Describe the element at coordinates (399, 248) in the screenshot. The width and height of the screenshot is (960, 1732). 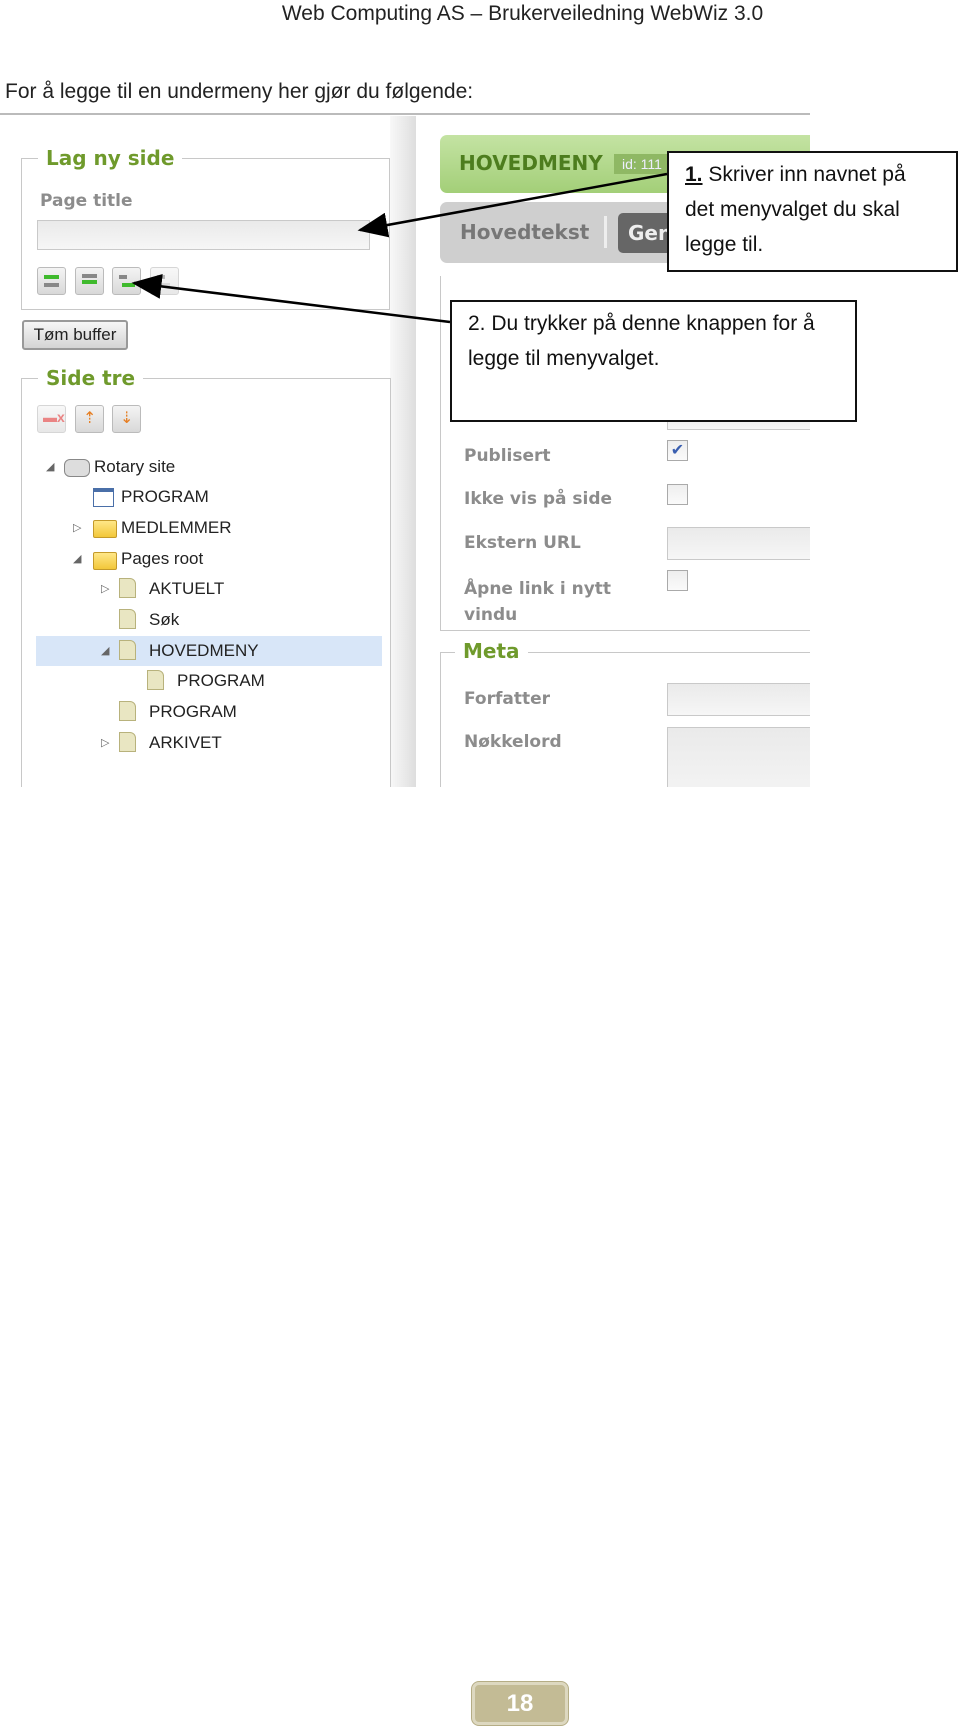
I see `annotation-arrows` at that location.